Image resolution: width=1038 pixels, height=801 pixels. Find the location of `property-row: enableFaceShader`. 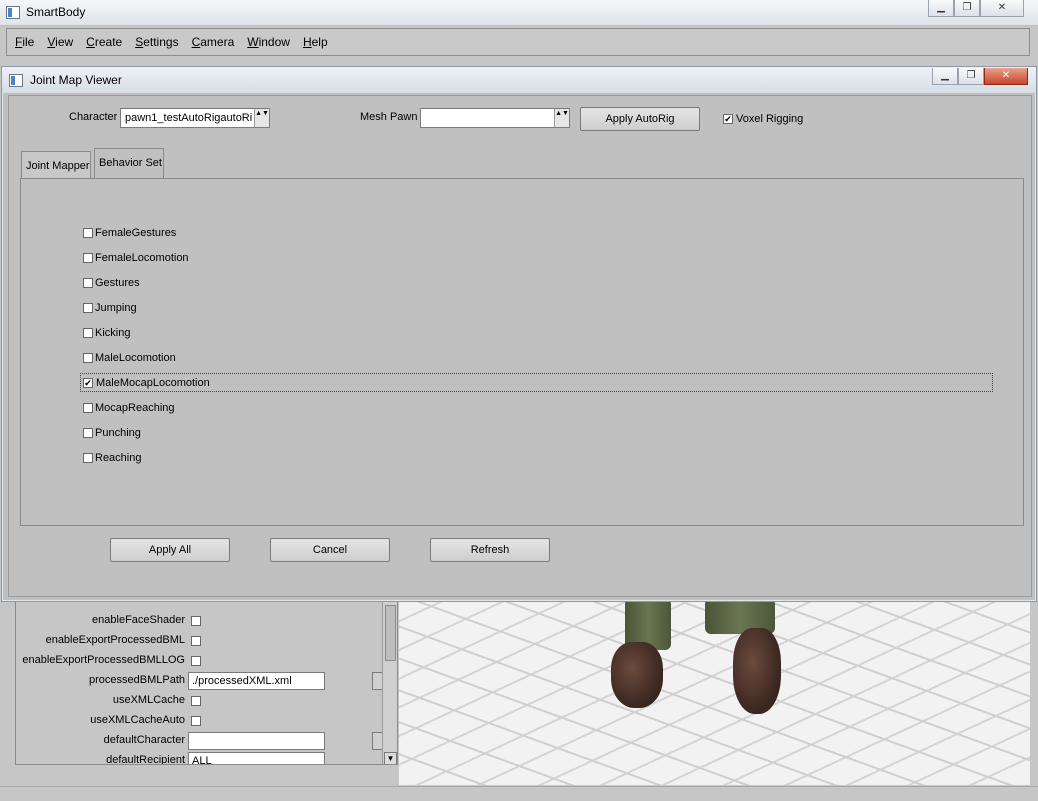

property-row: enableFaceShader is located at coordinates (206, 621).